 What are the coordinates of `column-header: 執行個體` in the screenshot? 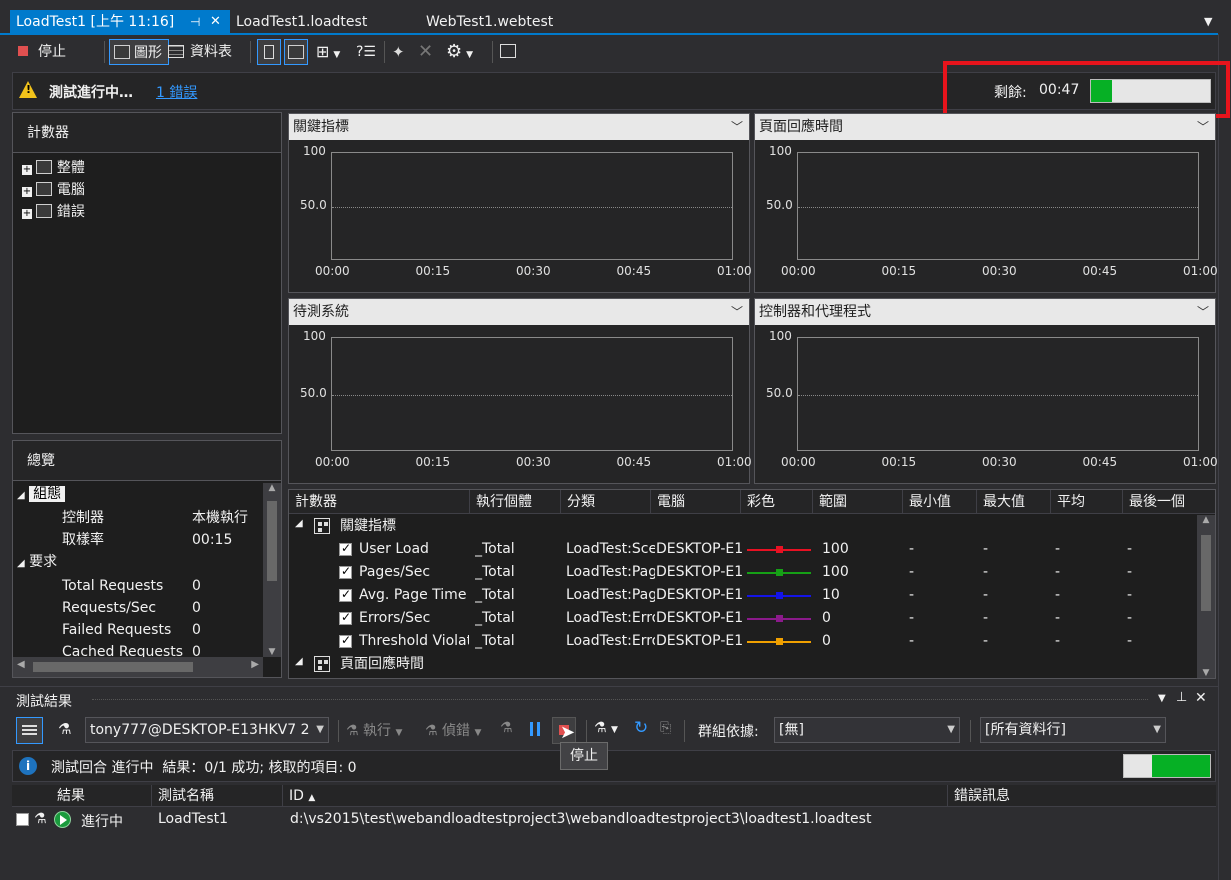 It's located at (515, 502).